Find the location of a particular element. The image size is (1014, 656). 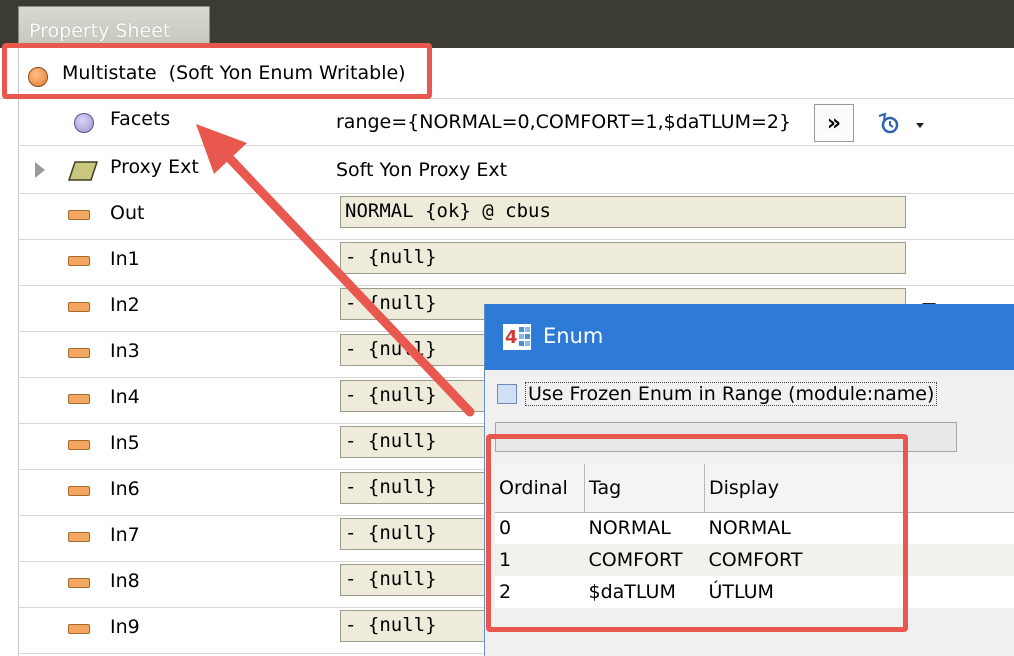

frozen-enum-checkbox is located at coordinates (507, 394).